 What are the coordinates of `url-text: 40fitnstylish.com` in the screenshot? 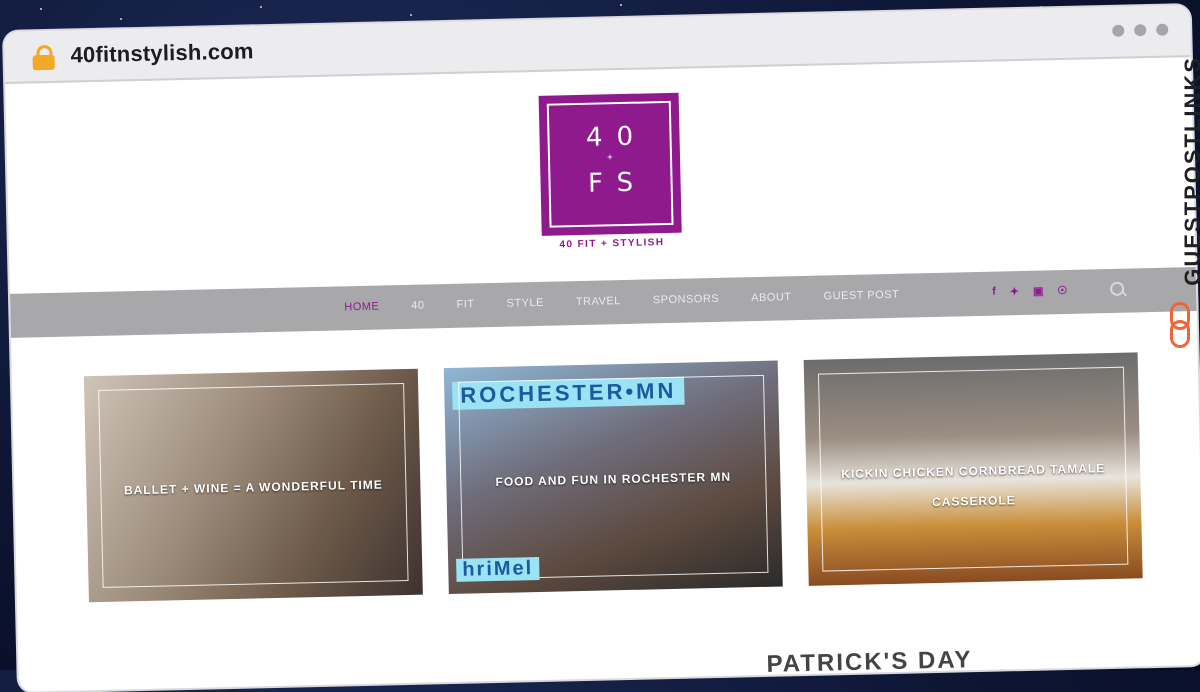 It's located at (162, 53).